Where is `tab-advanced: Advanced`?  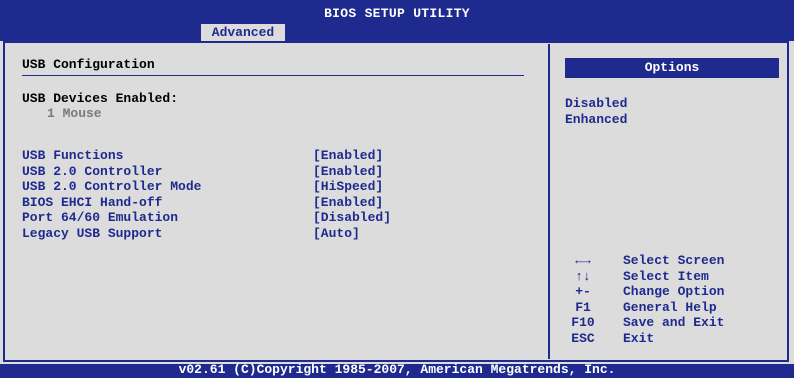
tab-advanced: Advanced is located at coordinates (243, 32).